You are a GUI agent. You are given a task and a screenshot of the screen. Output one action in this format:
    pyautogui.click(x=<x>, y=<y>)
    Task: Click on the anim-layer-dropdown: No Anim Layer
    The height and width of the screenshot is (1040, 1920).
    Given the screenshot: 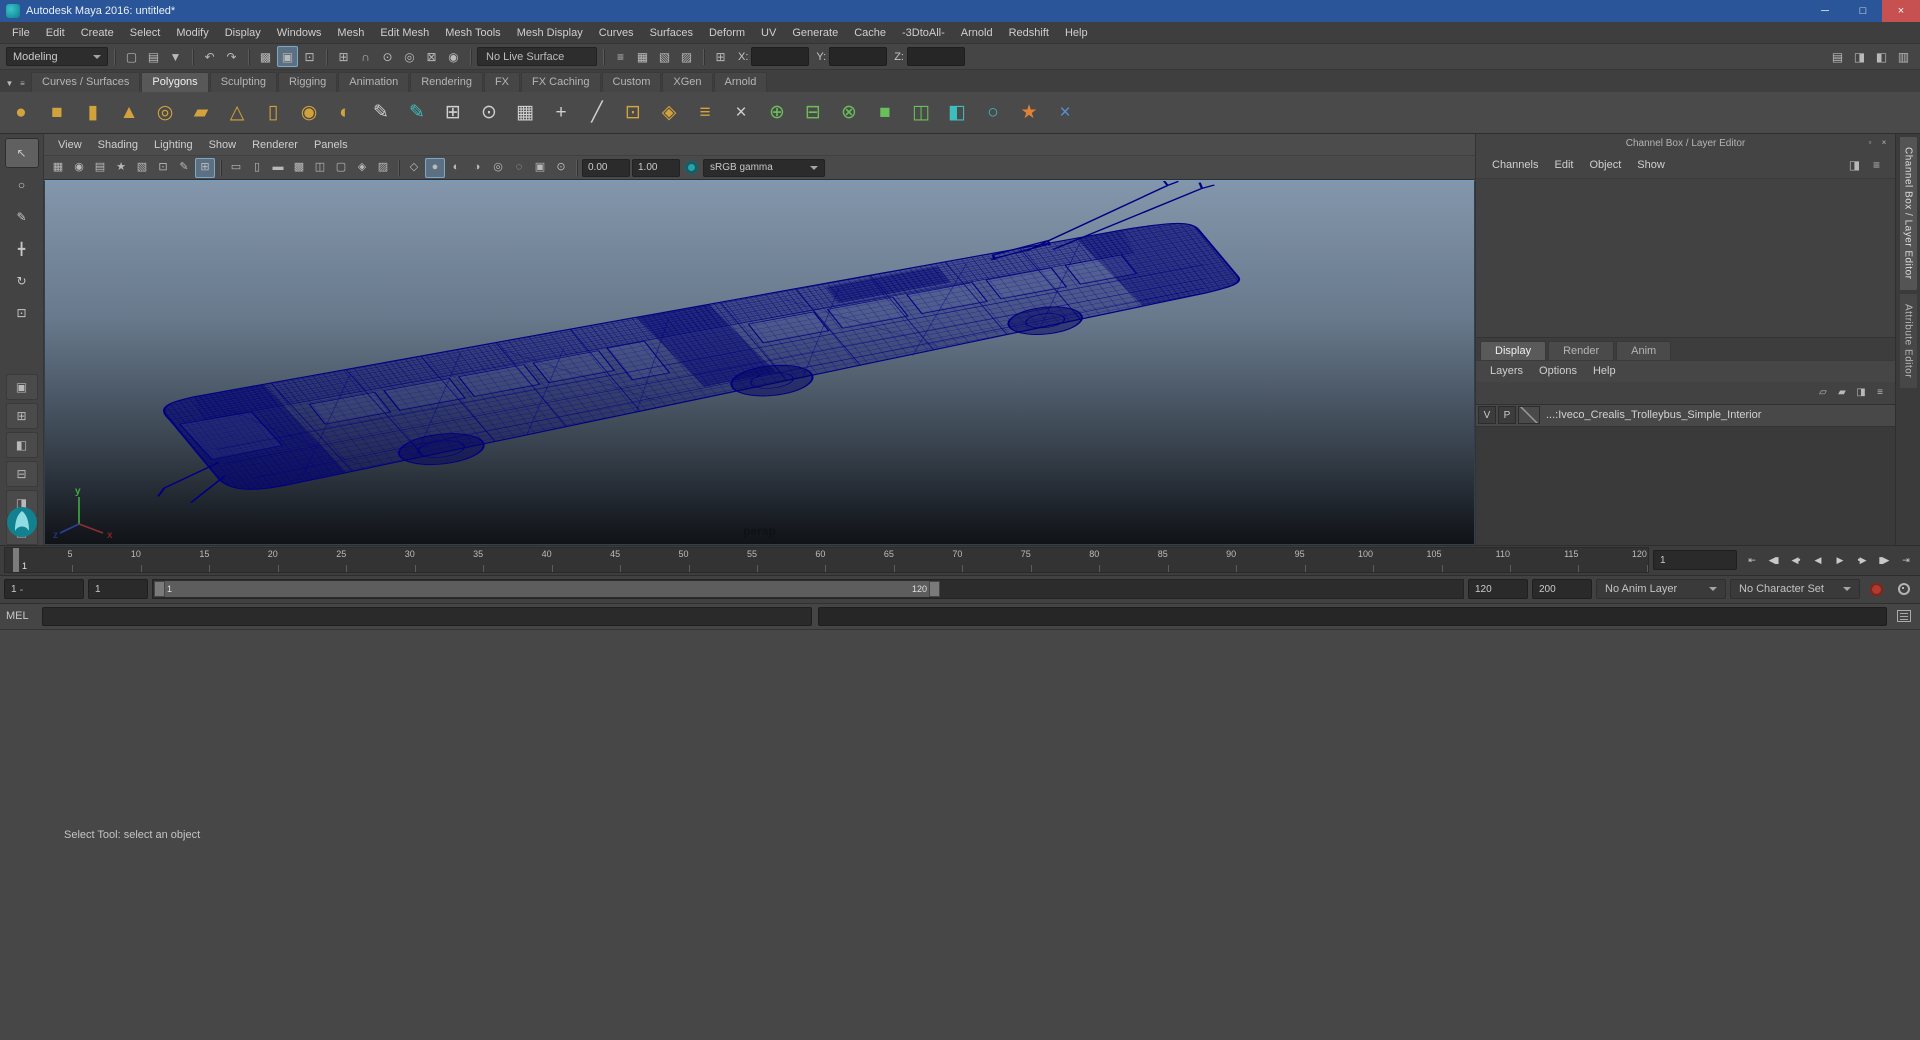 What is the action you would take?
    pyautogui.click(x=1661, y=589)
    